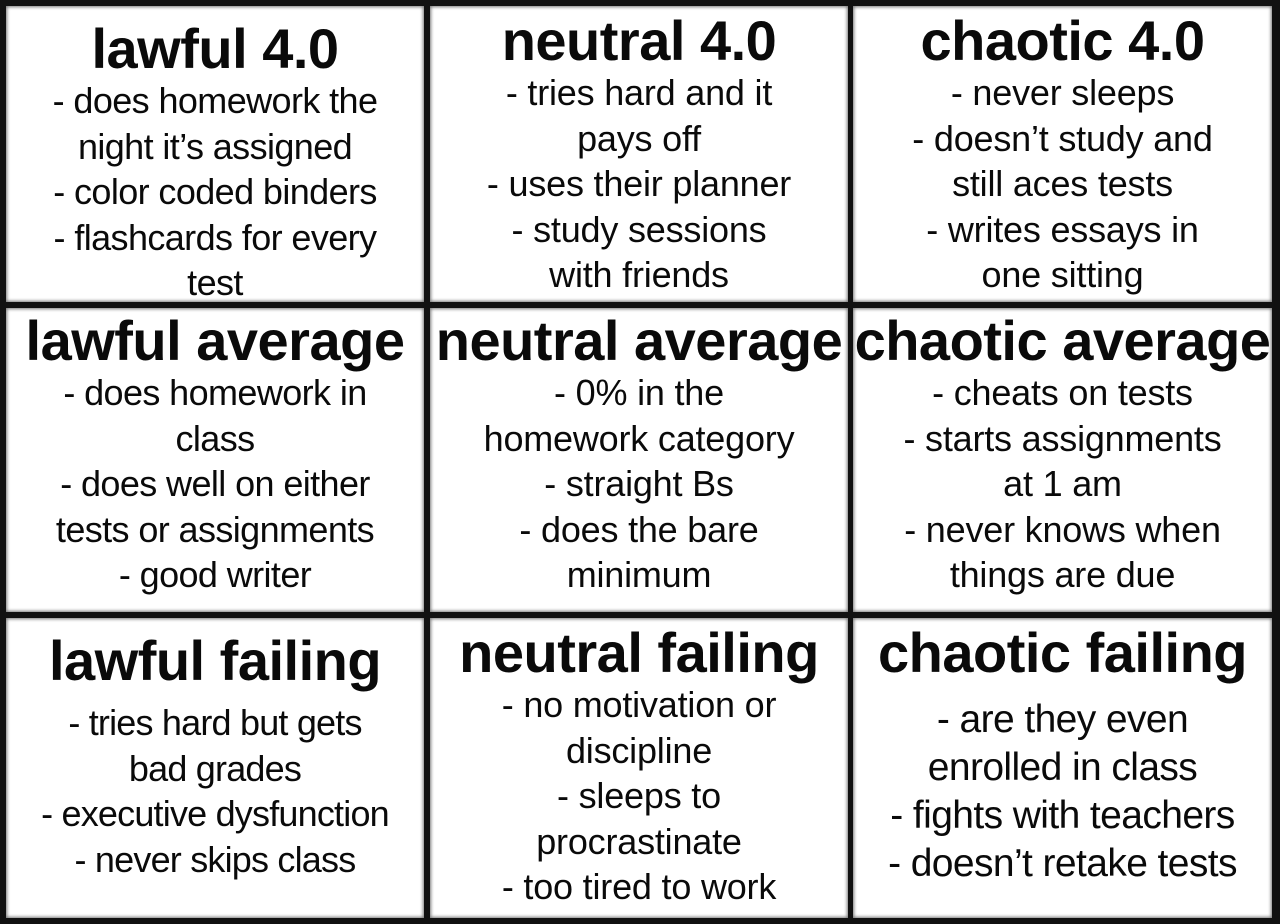 The image size is (1280, 924). I want to click on cell-title: chaotic average, so click(1062, 340).